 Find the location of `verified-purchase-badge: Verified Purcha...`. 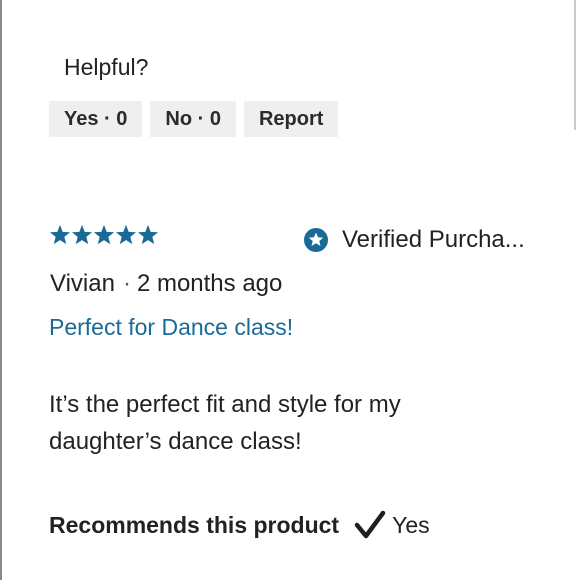

verified-purchase-badge: Verified Purcha... is located at coordinates (414, 240).